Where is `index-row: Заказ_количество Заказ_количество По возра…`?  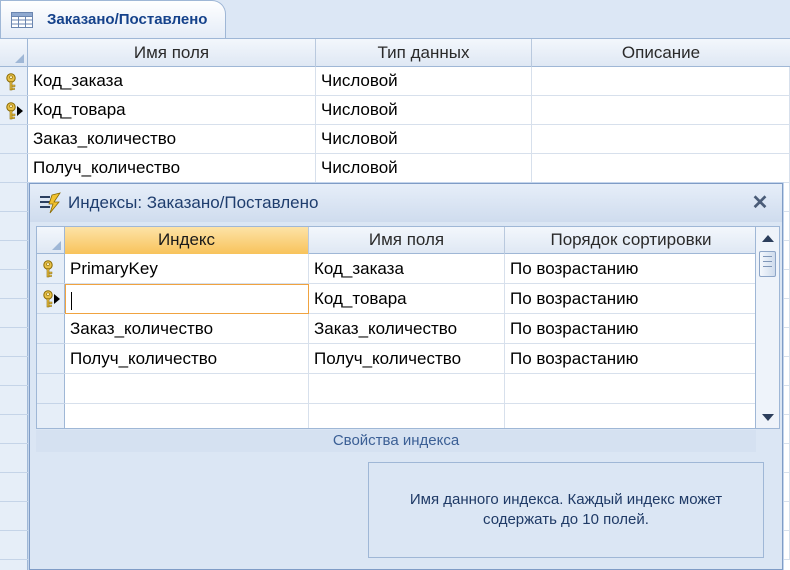
index-row: Заказ_количество Заказ_количество По возра… is located at coordinates (396, 329).